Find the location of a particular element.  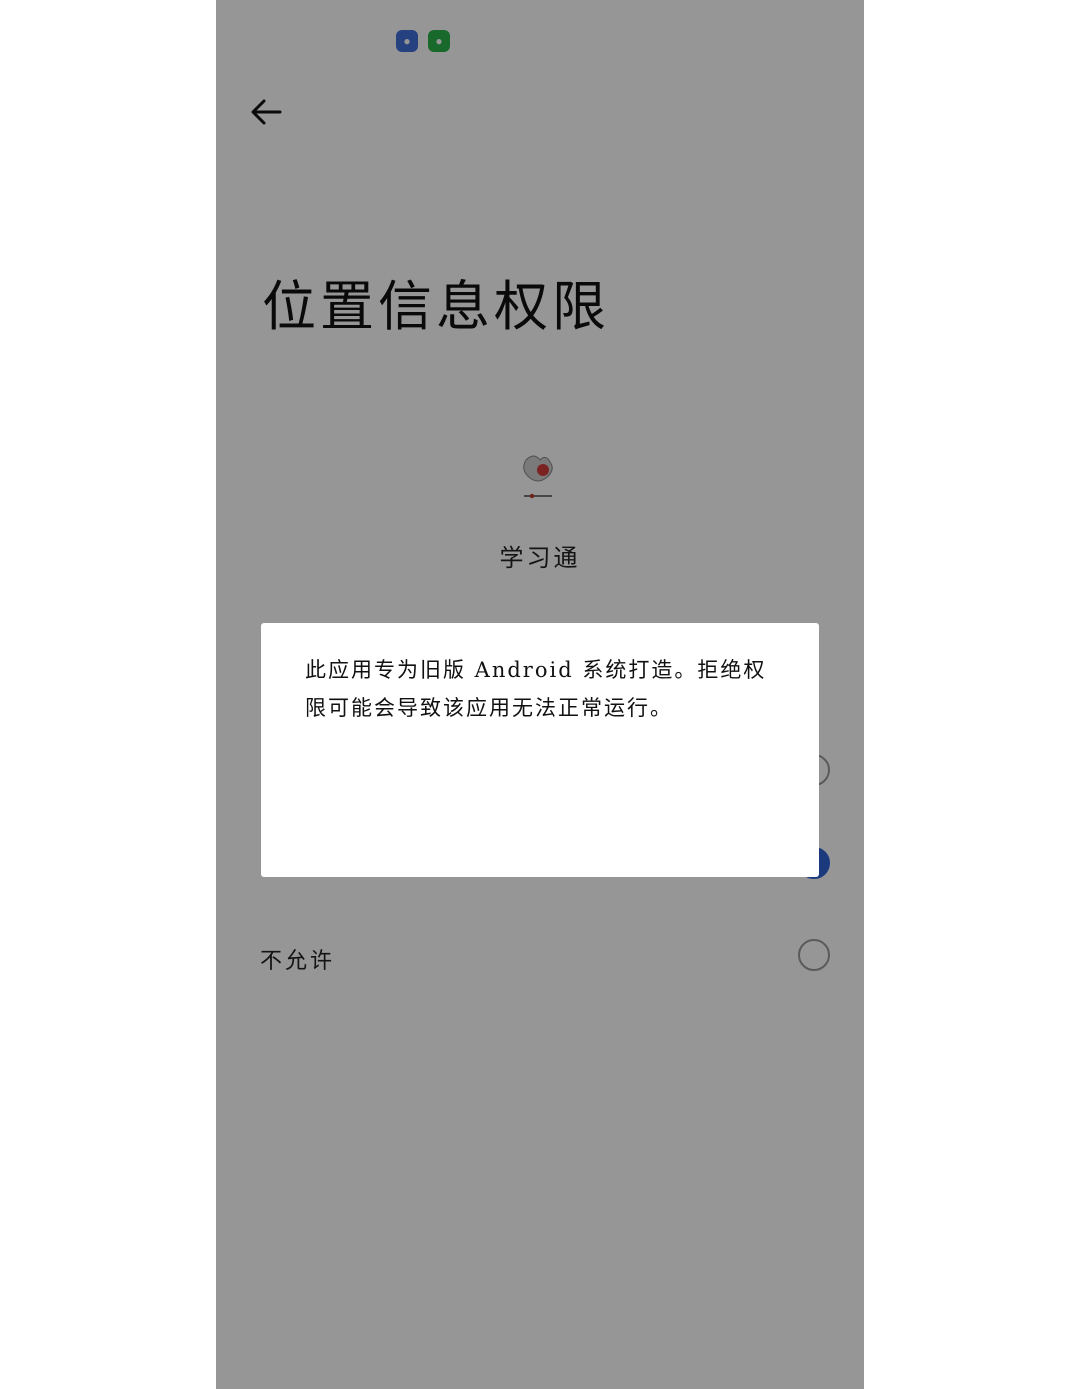

dialog-message: 此应用专为旧版 Android 系统打造。拒绝权限可能会导致该应用无法正常运行。 is located at coordinates (536, 689).